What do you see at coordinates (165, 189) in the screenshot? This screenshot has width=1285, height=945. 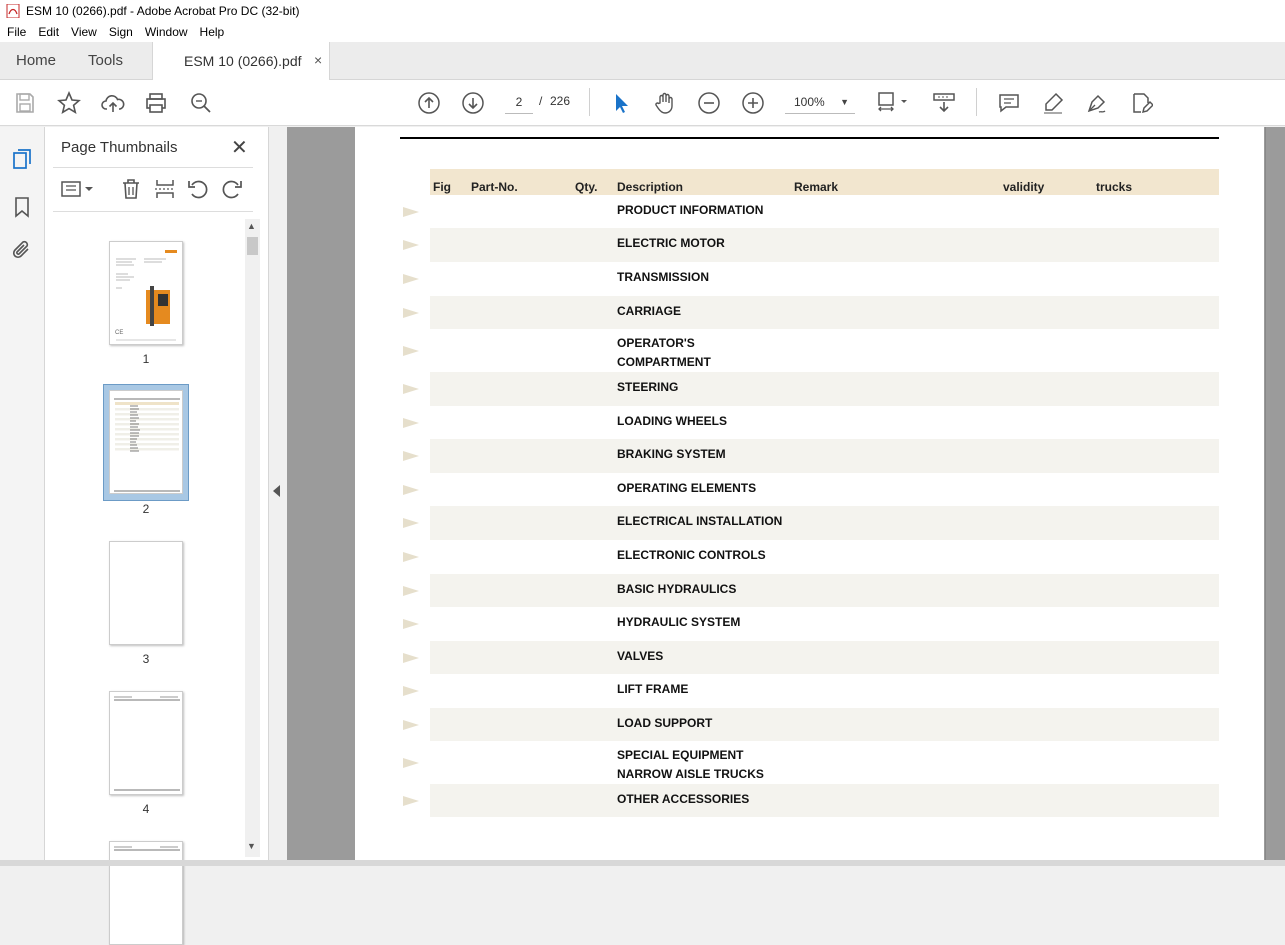 I see `insert-page-icon` at bounding box center [165, 189].